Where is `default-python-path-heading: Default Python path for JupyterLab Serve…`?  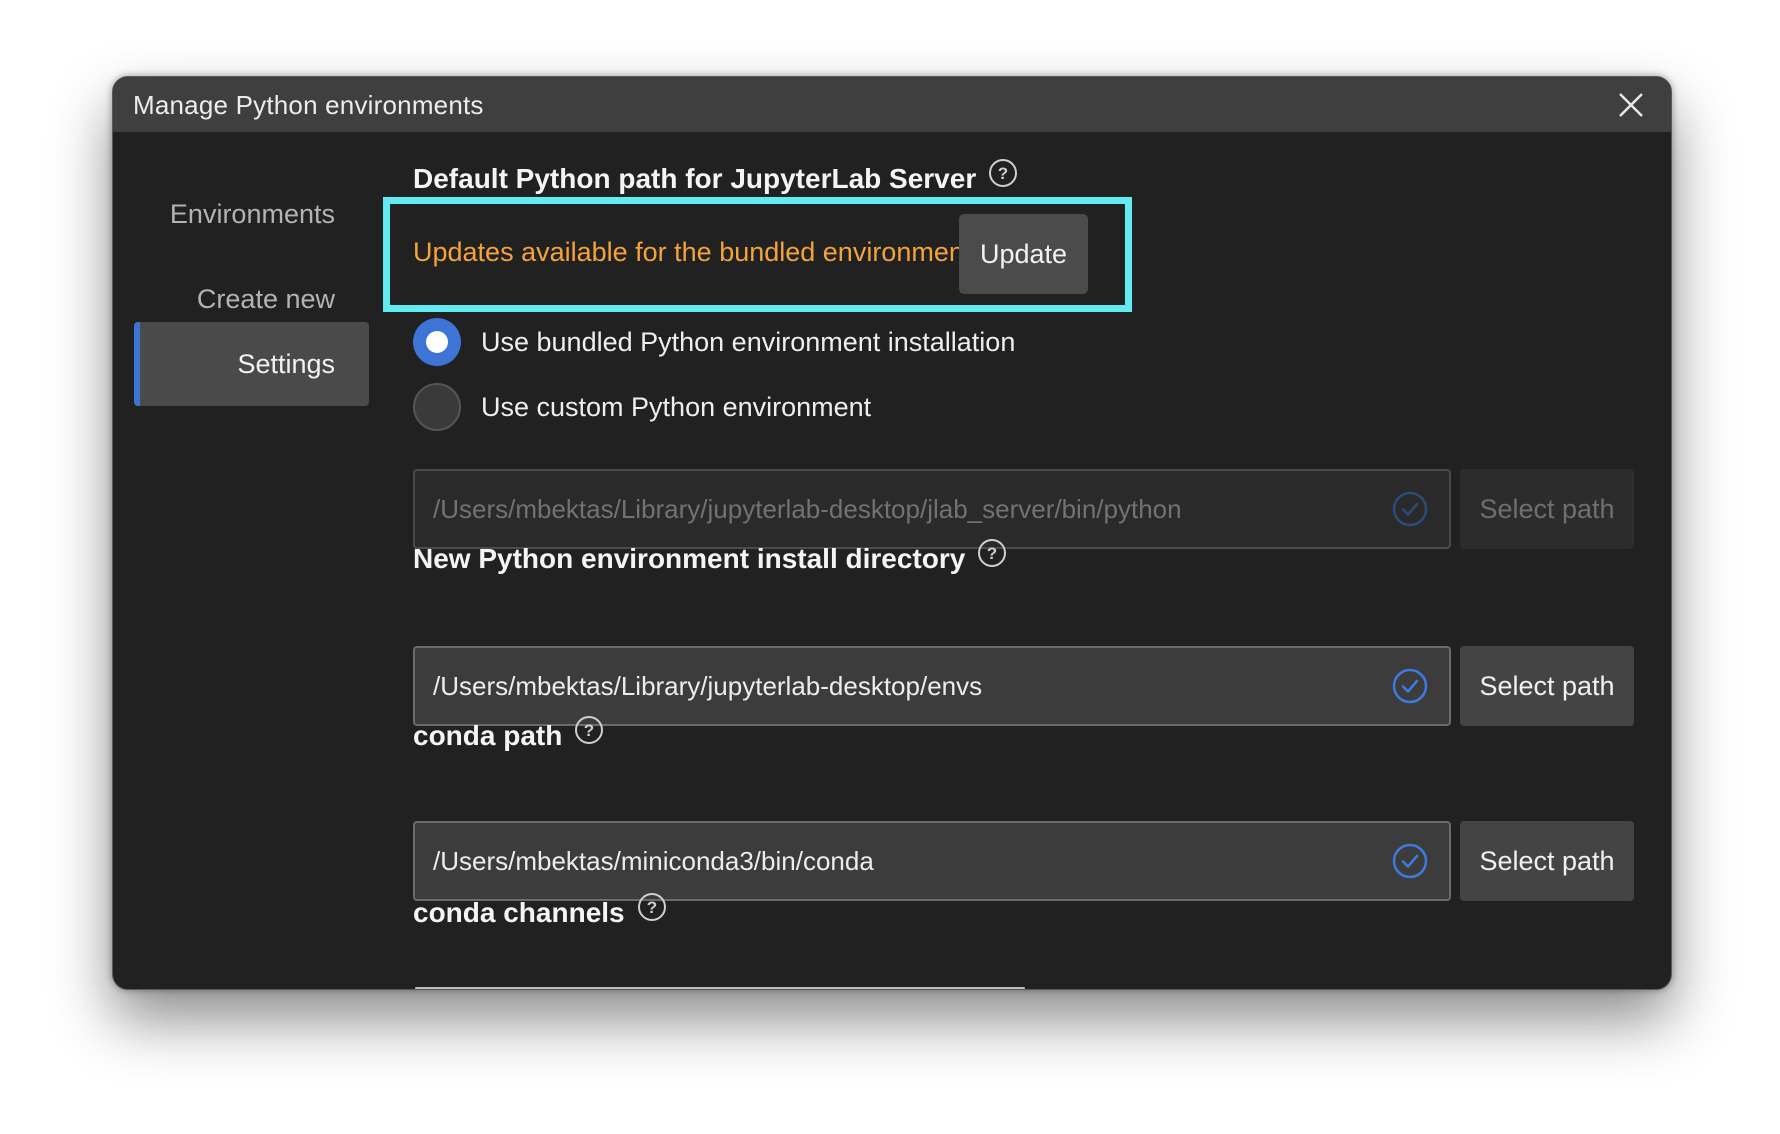
default-python-path-heading: Default Python path for JupyterLab Serve… is located at coordinates (715, 177).